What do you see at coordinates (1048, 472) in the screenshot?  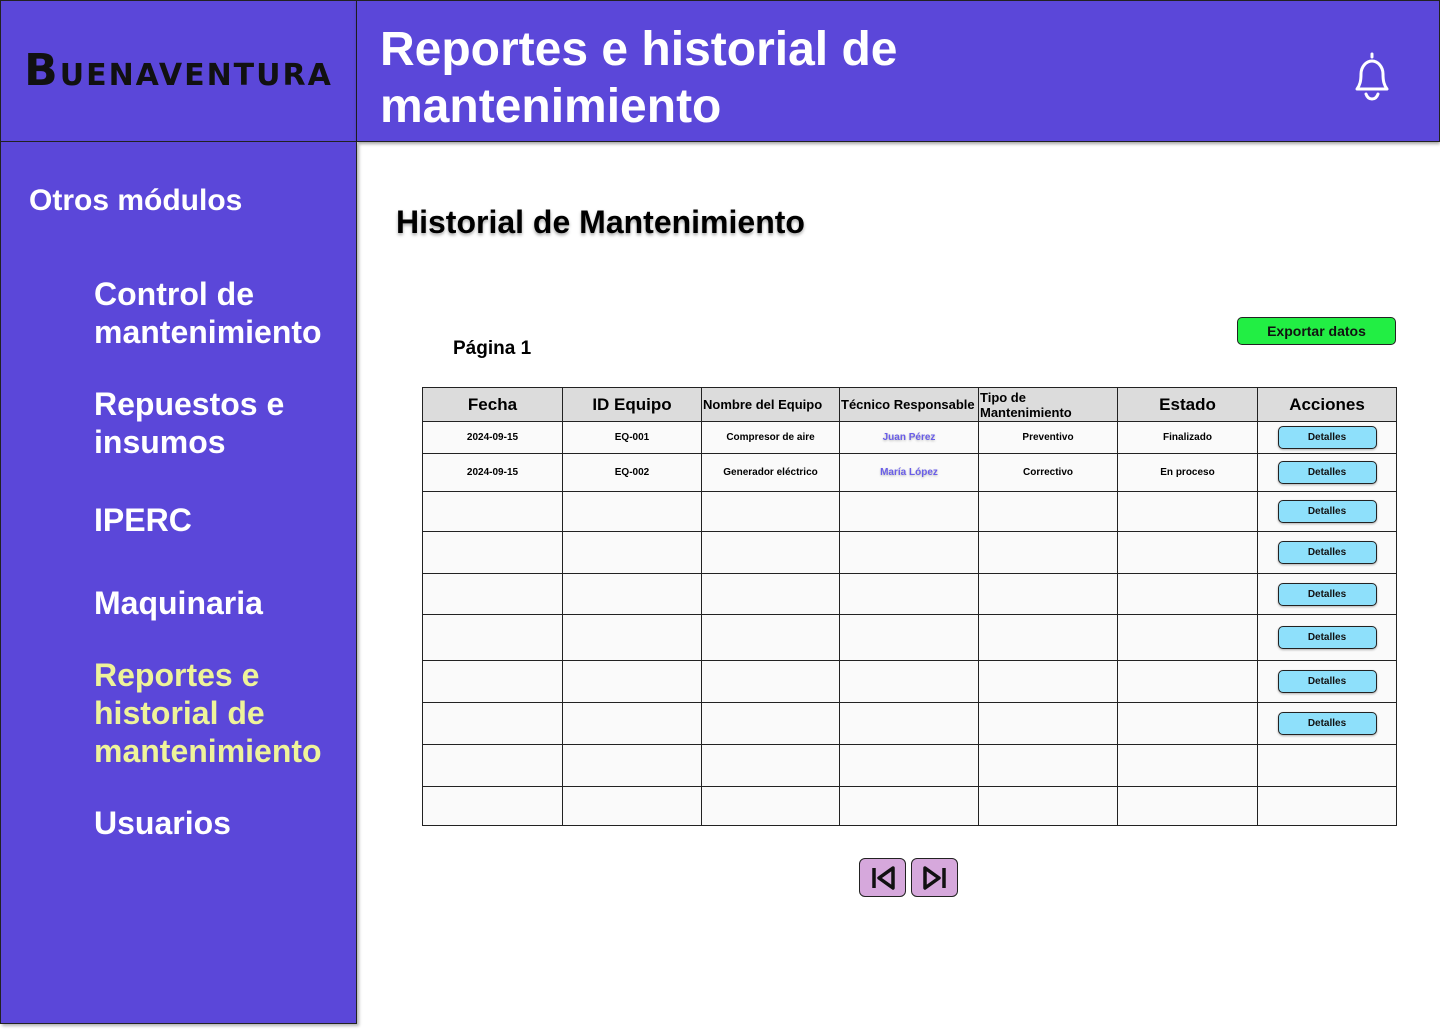 I see `cell-tipo: Correctivo` at bounding box center [1048, 472].